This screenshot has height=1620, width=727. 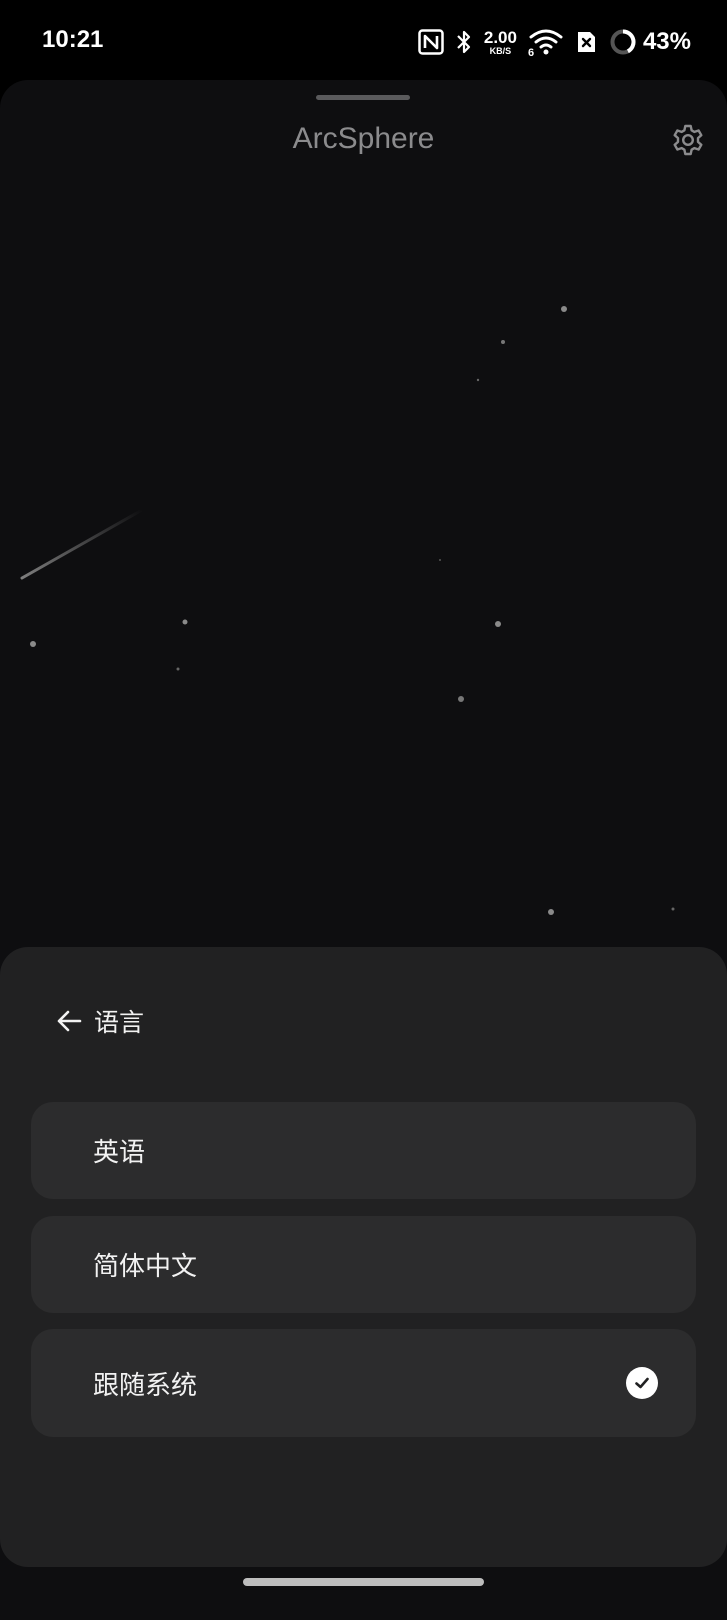 I want to click on battery-percent: 43%, so click(x=666, y=41).